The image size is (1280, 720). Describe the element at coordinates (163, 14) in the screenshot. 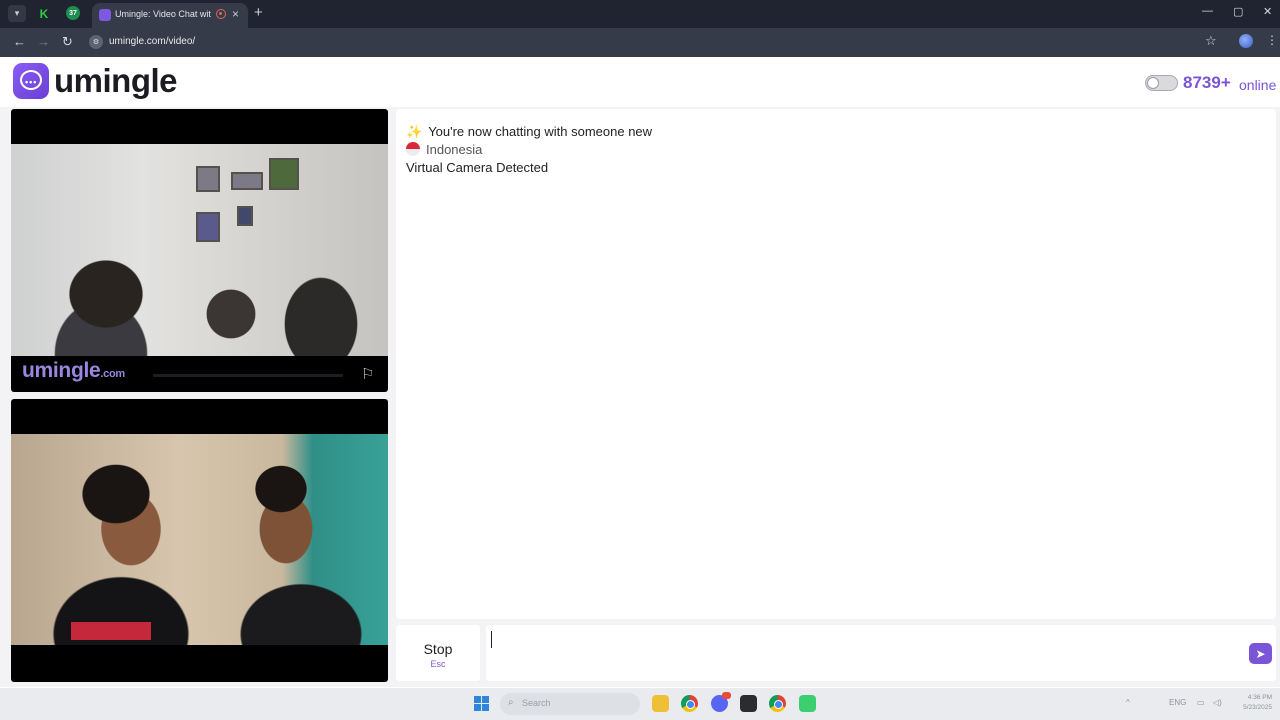

I see `active-tab-title: Umingle: Video Chat with S` at that location.